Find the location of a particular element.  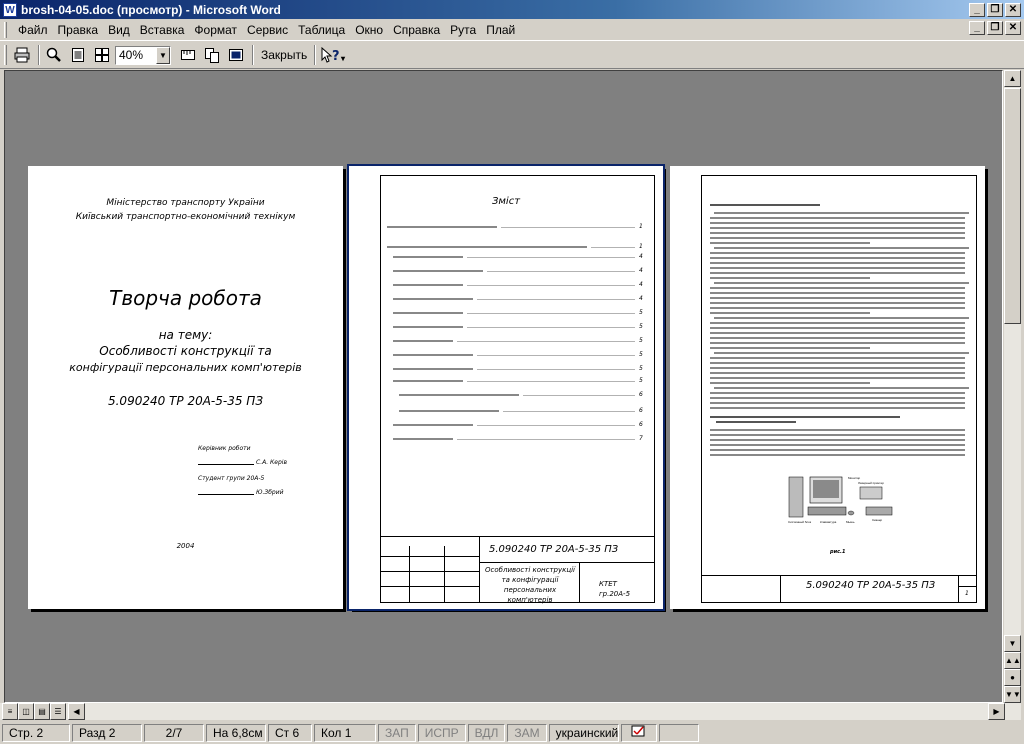

next-page-icon: ▼▼ is located at coordinates (1012, 694).